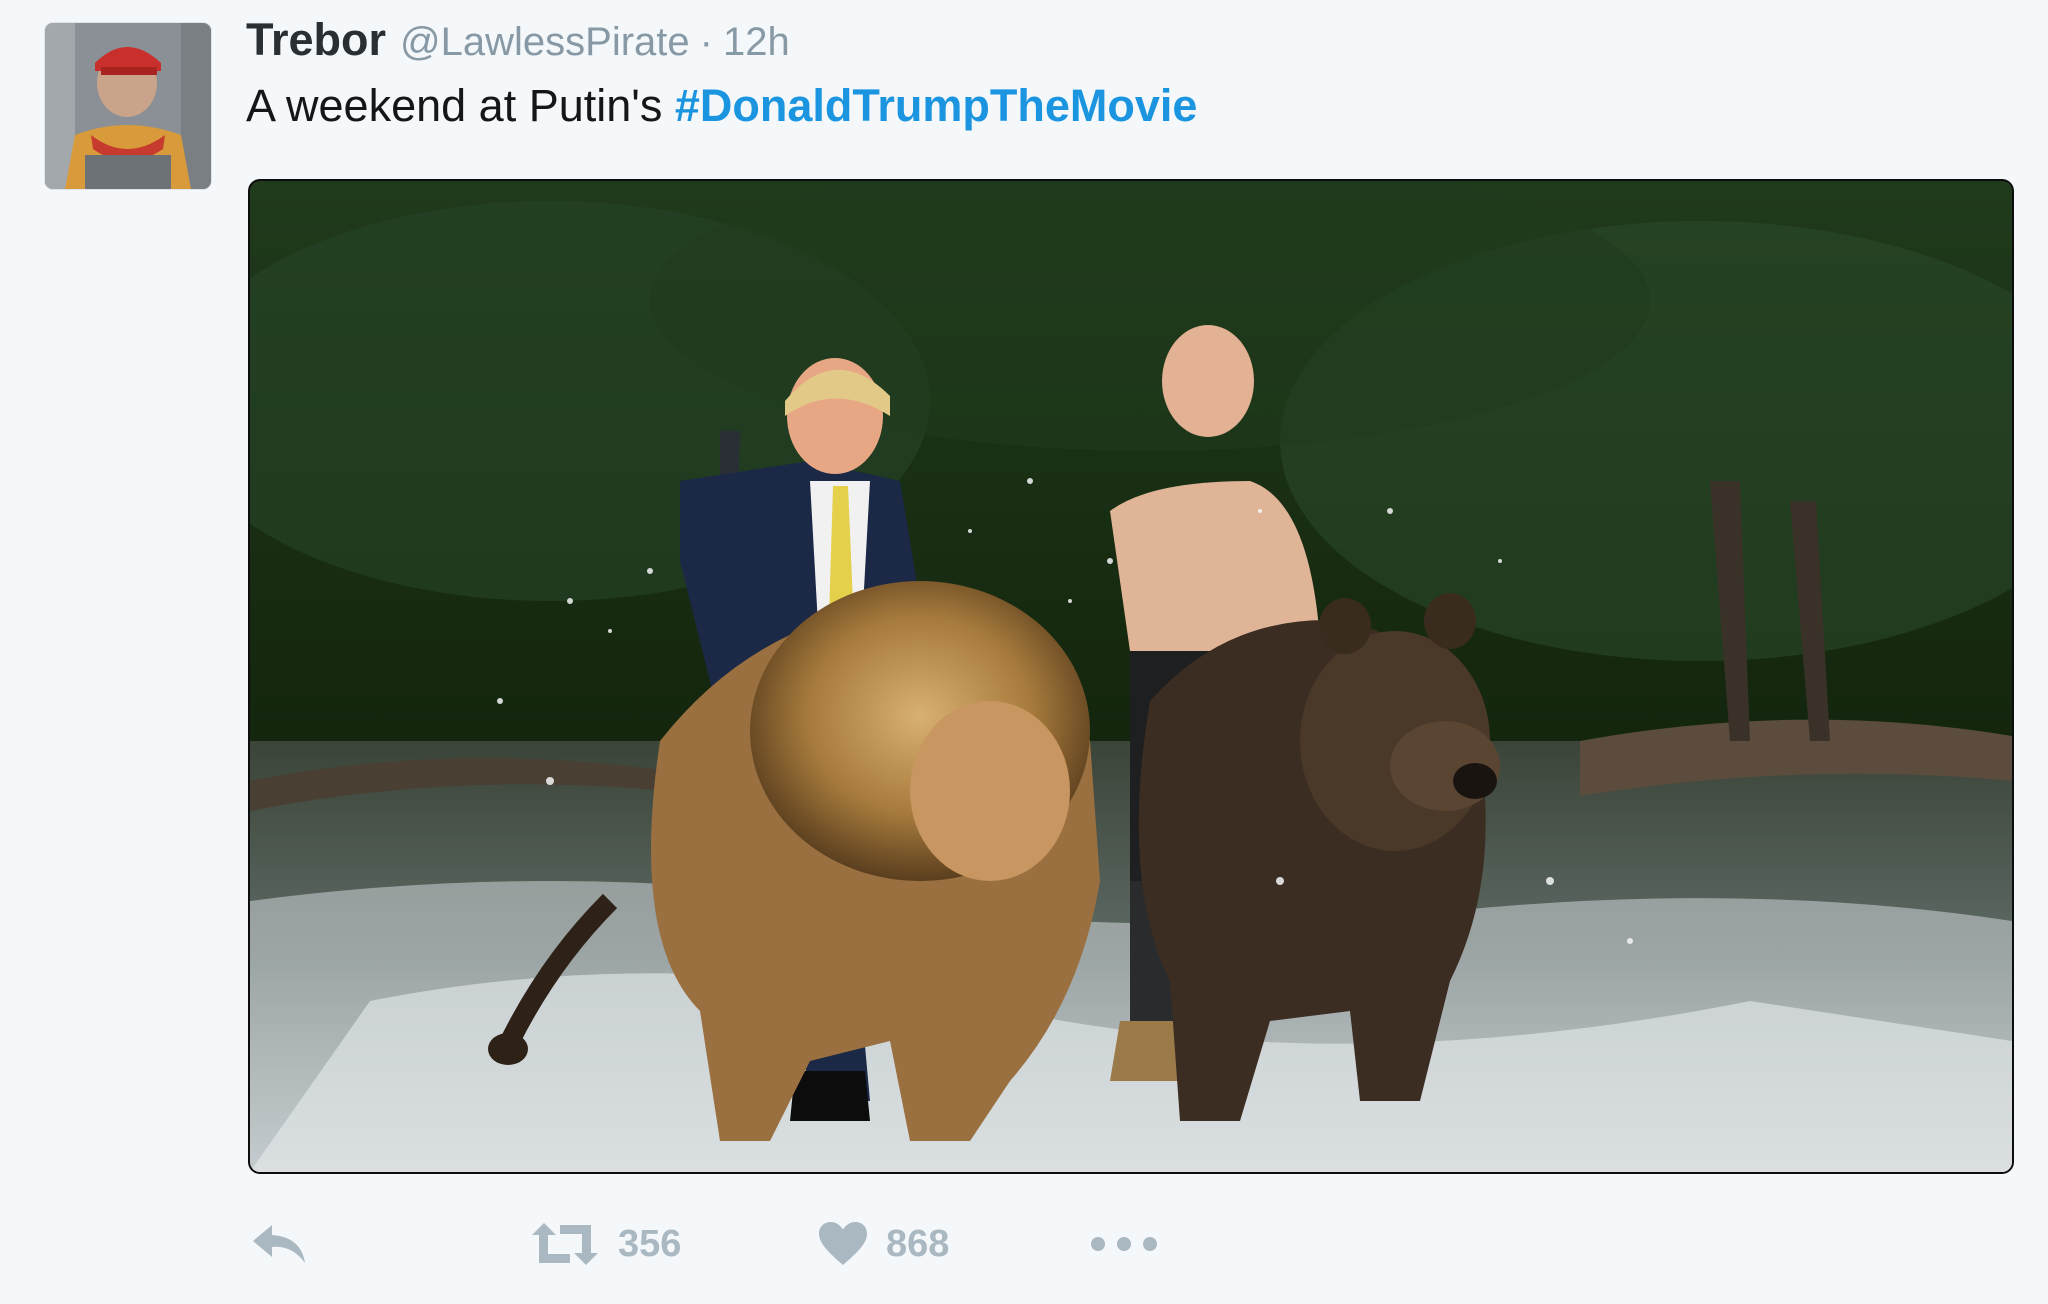  I want to click on retweet-count: 356, so click(650, 1243).